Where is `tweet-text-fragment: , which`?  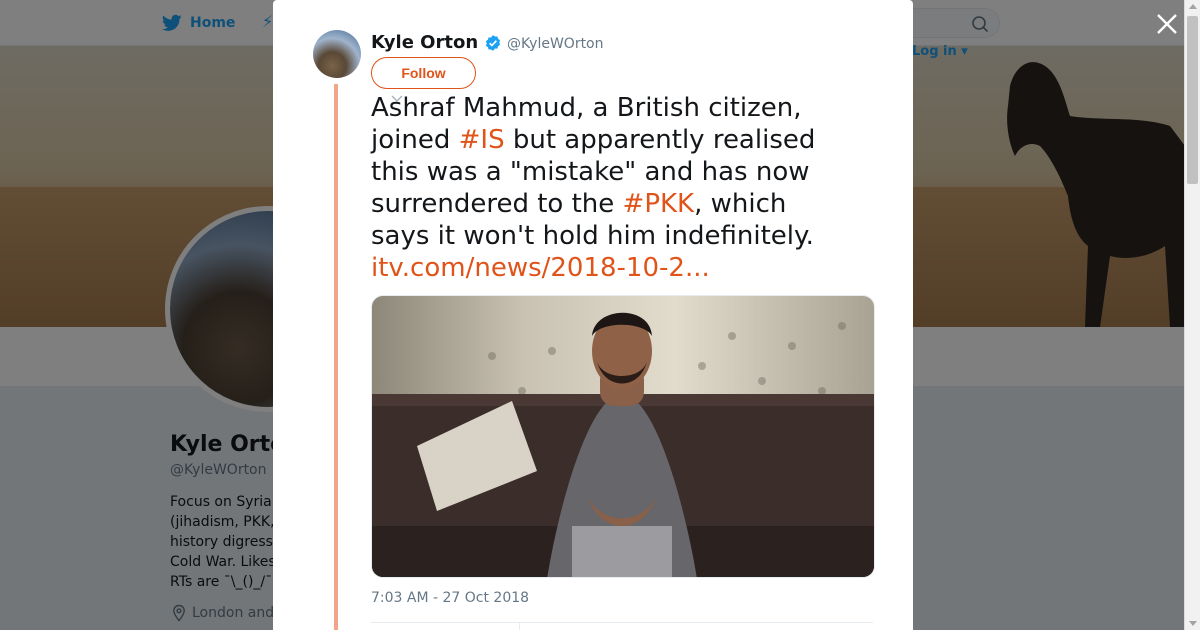
tweet-text-fragment: , which is located at coordinates (740, 204).